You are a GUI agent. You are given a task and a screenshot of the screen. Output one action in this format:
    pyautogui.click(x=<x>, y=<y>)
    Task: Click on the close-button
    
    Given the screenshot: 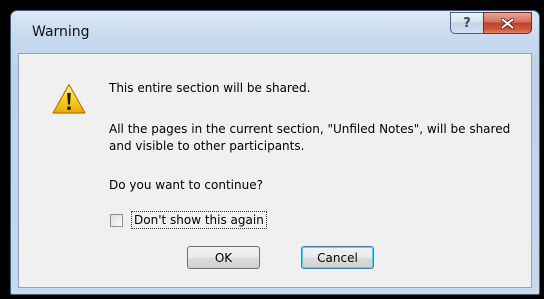 What is the action you would take?
    pyautogui.click(x=507, y=23)
    